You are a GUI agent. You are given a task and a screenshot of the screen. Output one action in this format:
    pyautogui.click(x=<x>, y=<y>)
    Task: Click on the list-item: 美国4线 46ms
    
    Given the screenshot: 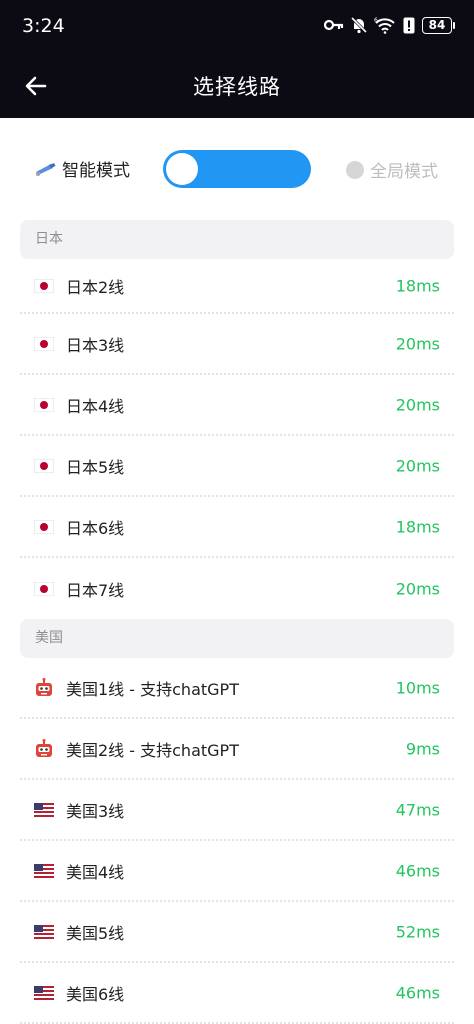 What is the action you would take?
    pyautogui.click(x=237, y=871)
    